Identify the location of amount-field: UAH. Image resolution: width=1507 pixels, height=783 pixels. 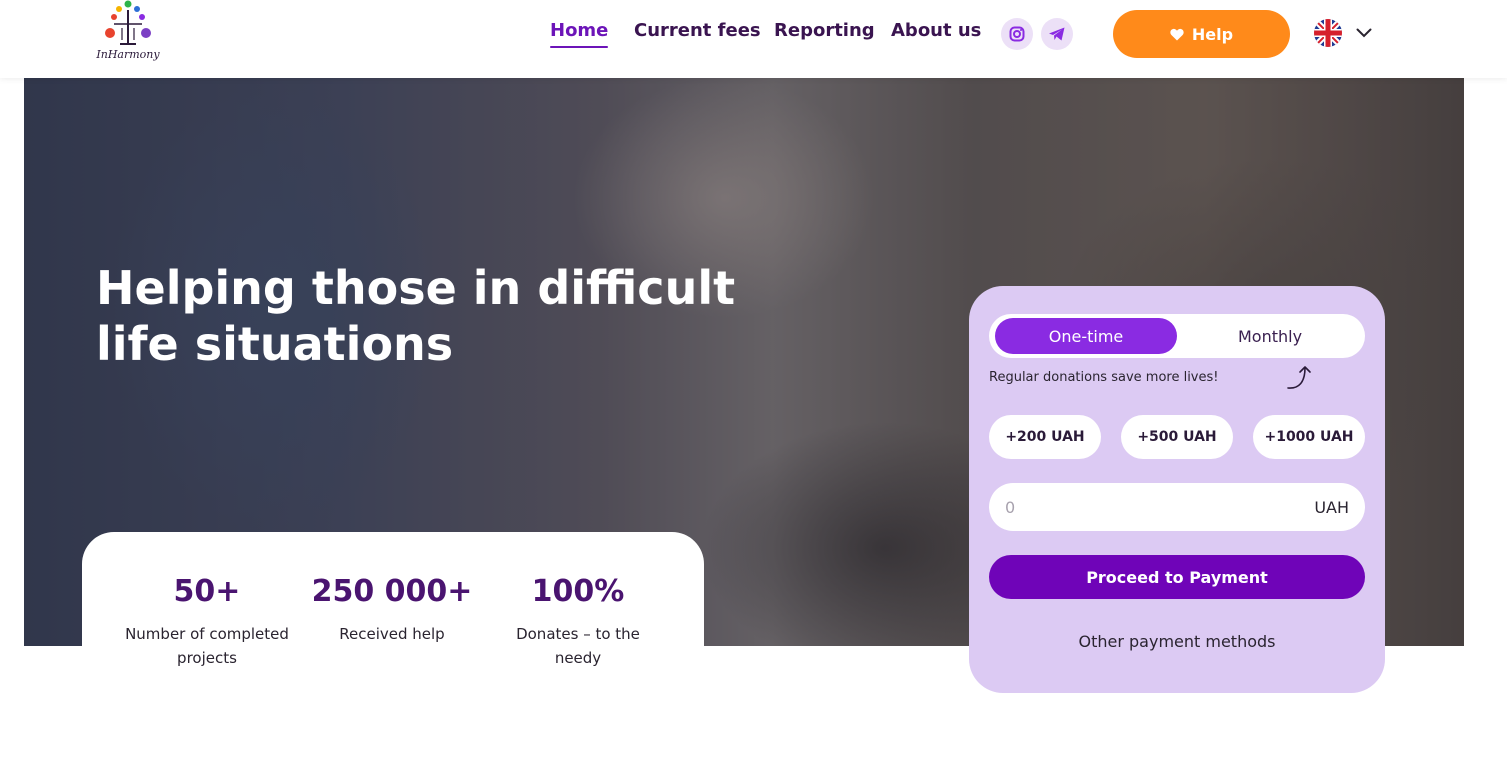
(1177, 507).